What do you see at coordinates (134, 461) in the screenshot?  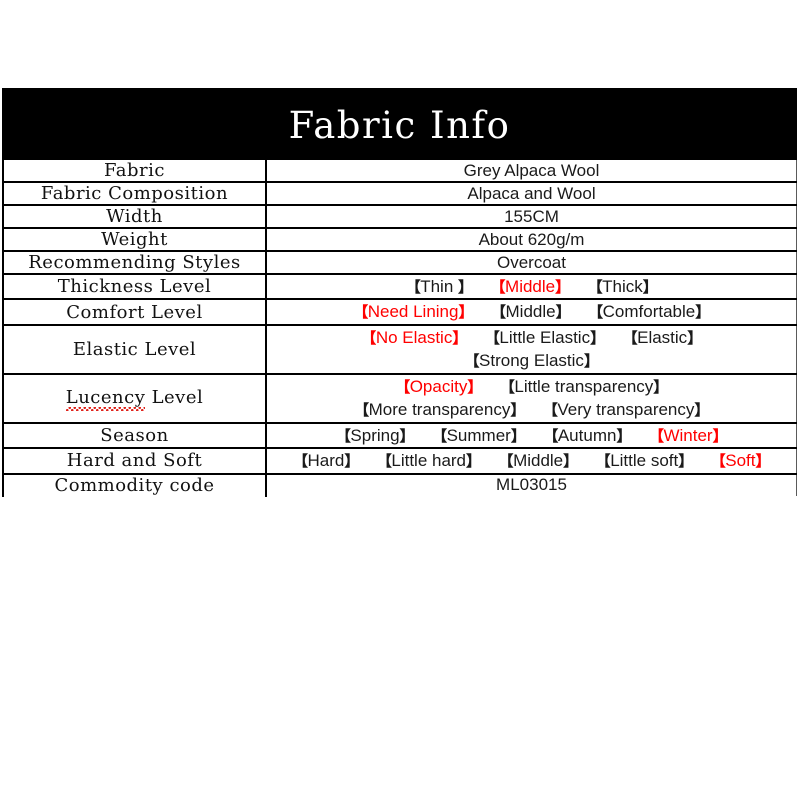 I see `row-label-hard-and-soft: Hard and Soft` at bounding box center [134, 461].